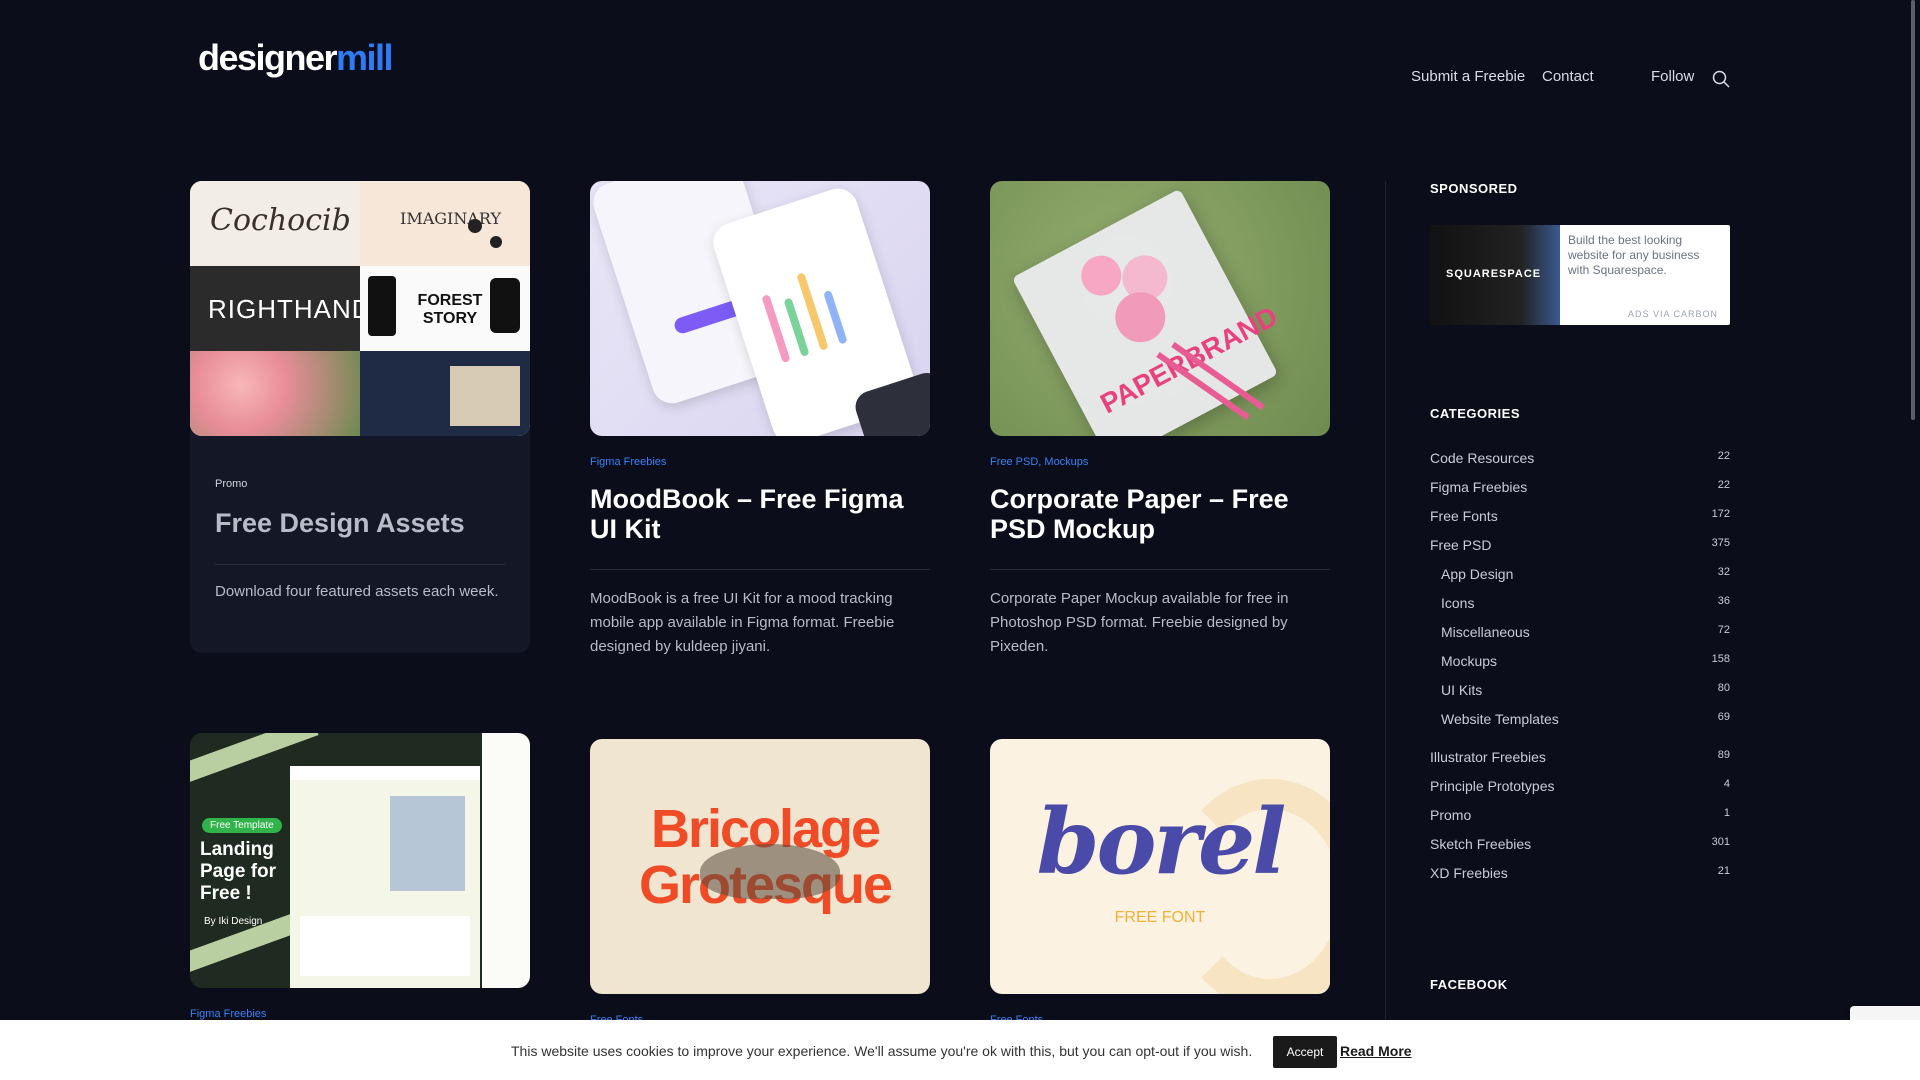  I want to click on accept-button: Accept, so click(1305, 1052).